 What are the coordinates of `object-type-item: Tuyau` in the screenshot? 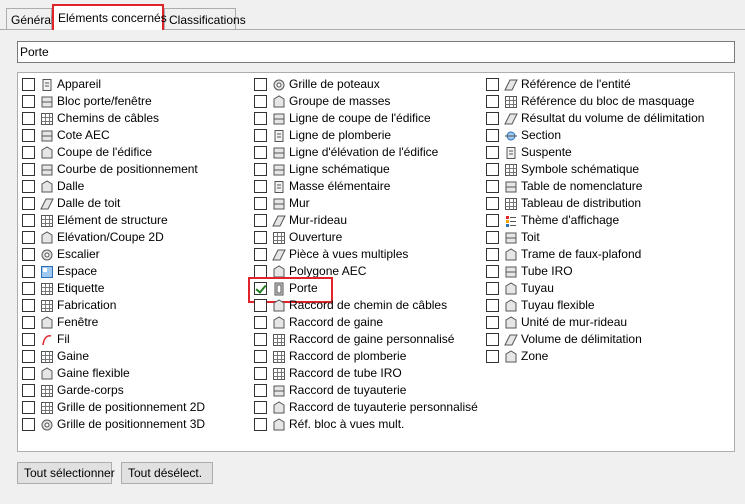 It's located at (609, 288).